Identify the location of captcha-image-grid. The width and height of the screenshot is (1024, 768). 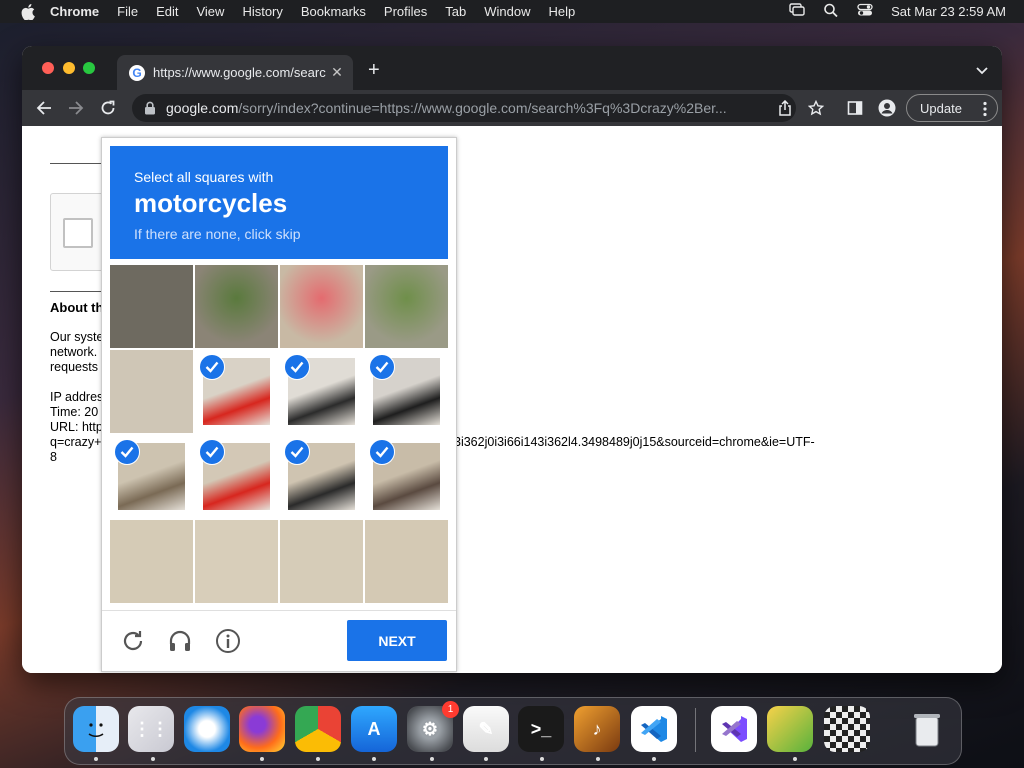
(279, 434).